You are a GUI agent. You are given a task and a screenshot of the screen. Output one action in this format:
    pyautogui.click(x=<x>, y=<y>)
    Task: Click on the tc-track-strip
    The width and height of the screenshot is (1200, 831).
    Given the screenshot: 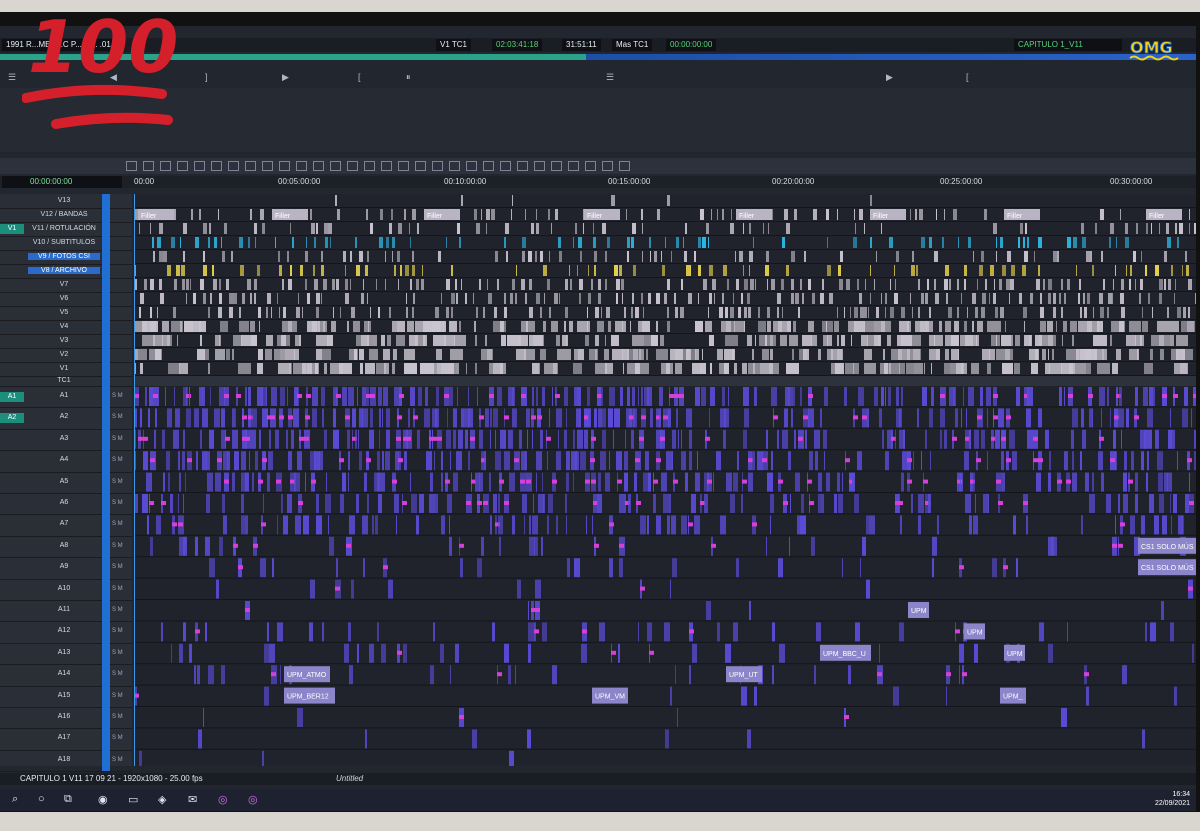 What is the action you would take?
    pyautogui.click(x=665, y=381)
    